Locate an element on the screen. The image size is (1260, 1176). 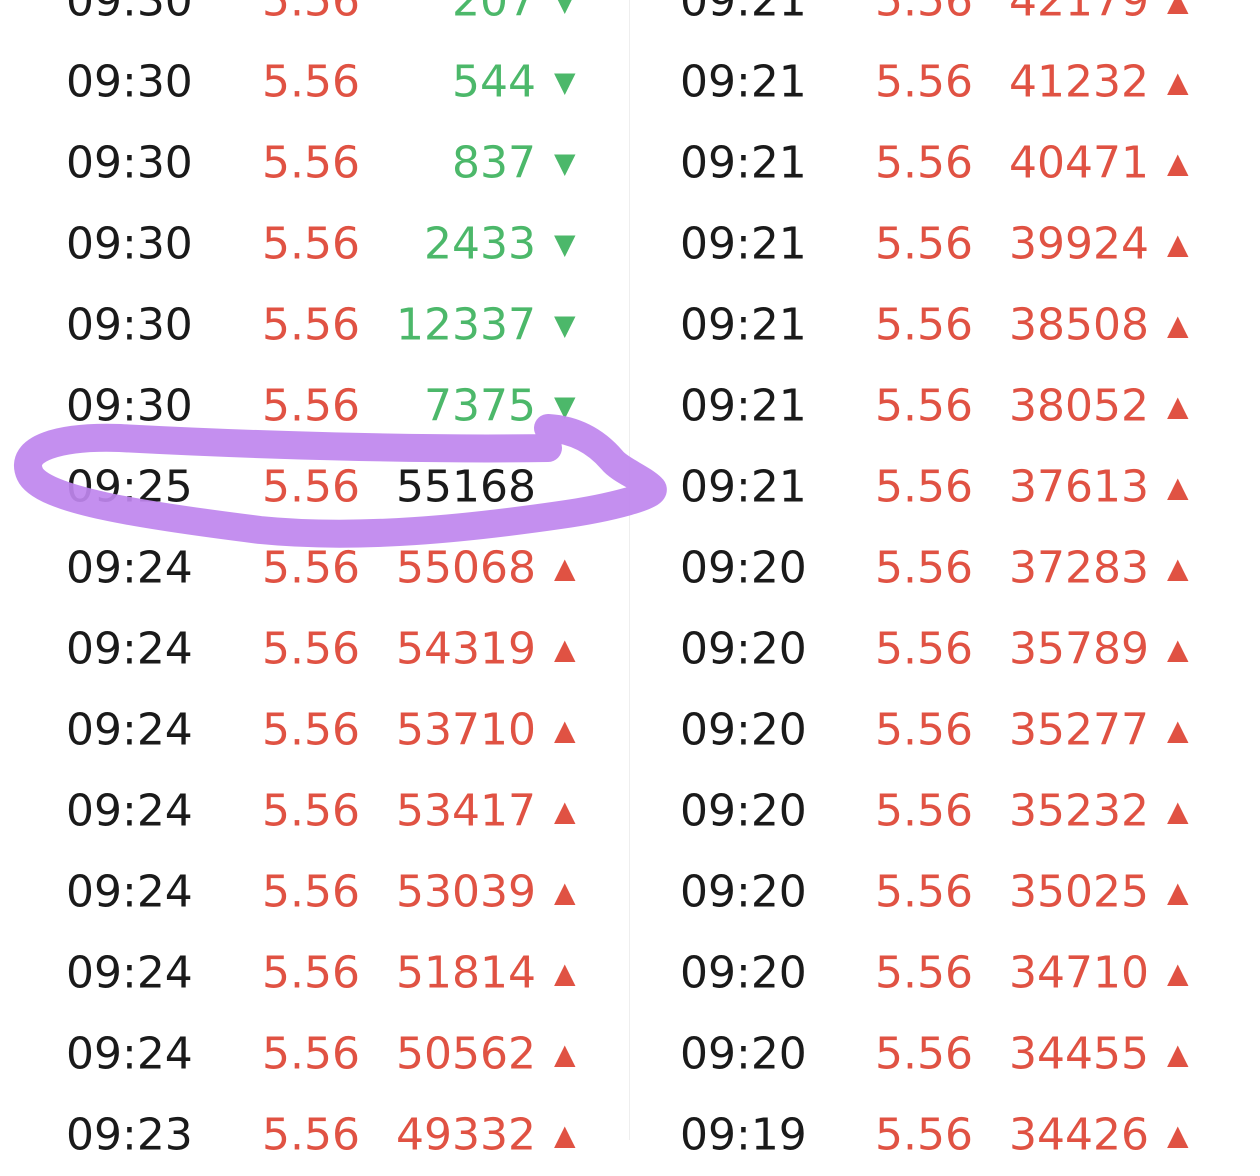
trade-row: 09:20 5.56 34455 ▲ is located at coordinates (945, 1054).